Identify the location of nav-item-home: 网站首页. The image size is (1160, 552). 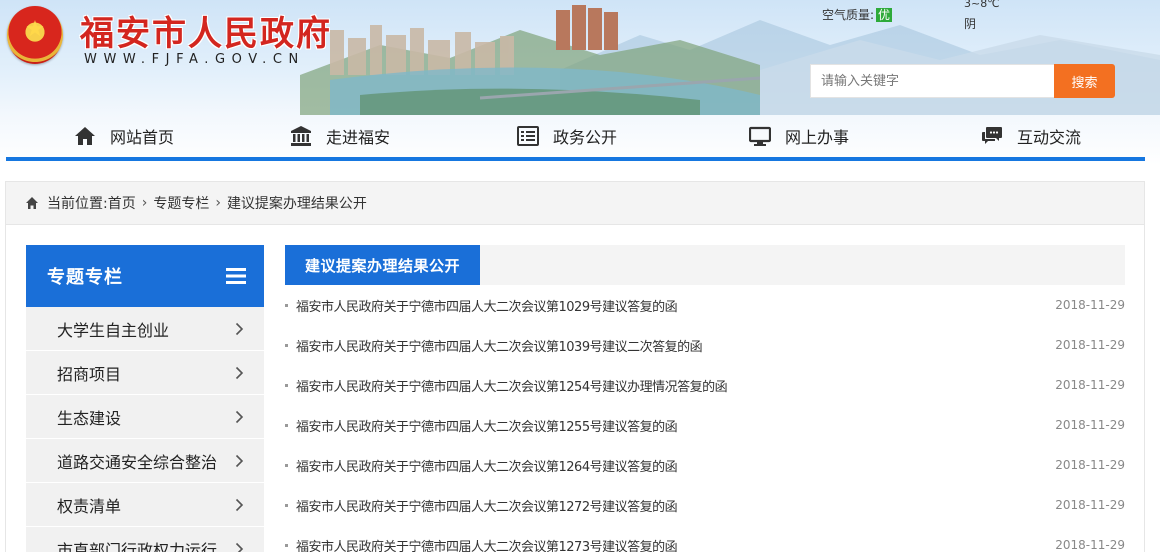
(124, 136).